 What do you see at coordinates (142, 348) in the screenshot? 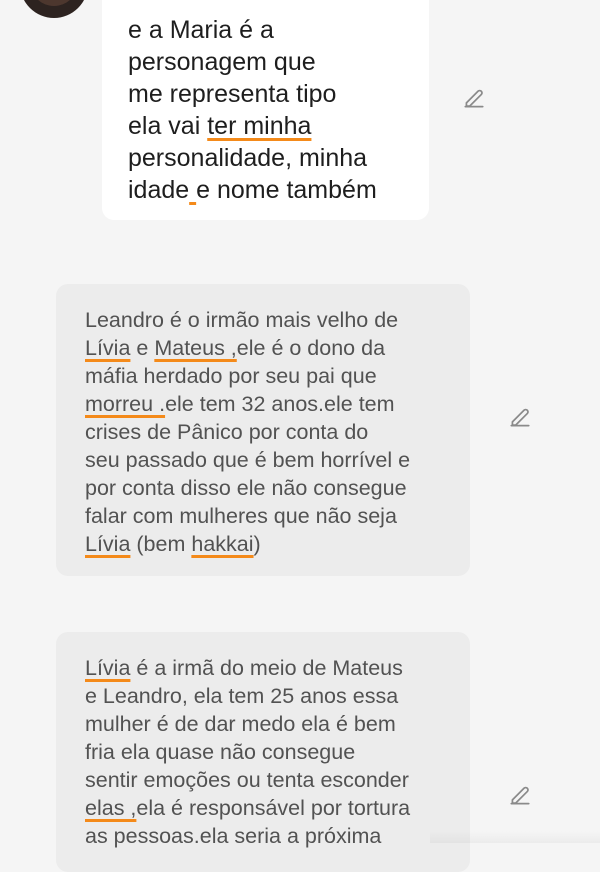
I see `message-text: e` at bounding box center [142, 348].